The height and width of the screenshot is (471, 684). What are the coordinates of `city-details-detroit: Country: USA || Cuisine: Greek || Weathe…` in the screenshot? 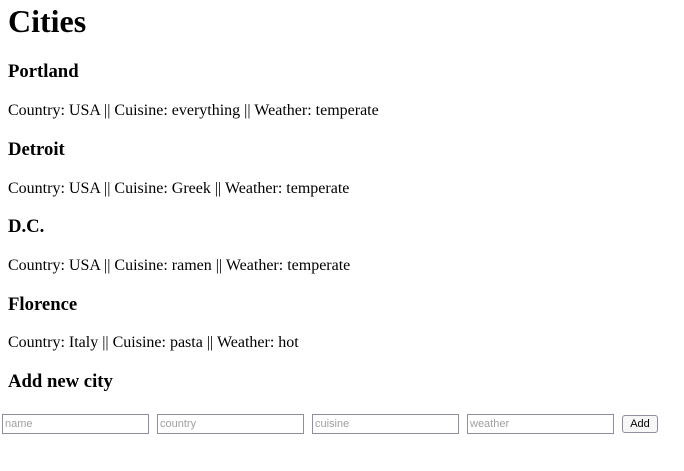 It's located at (179, 188).